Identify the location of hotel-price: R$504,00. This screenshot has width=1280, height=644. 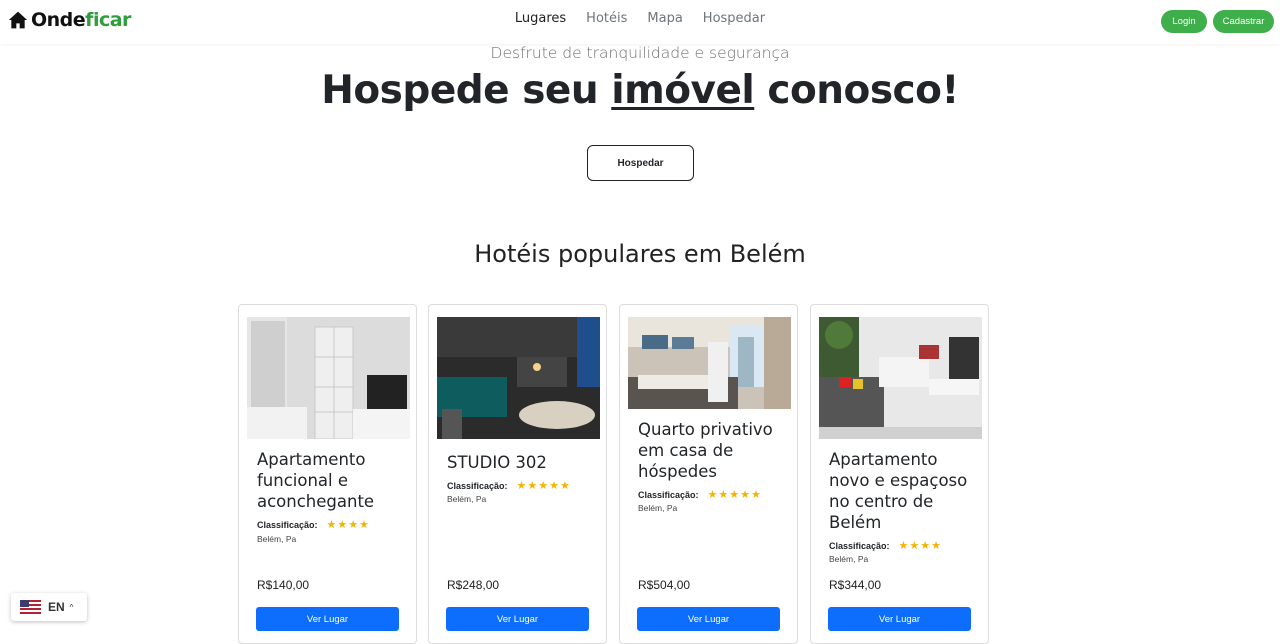
(664, 585).